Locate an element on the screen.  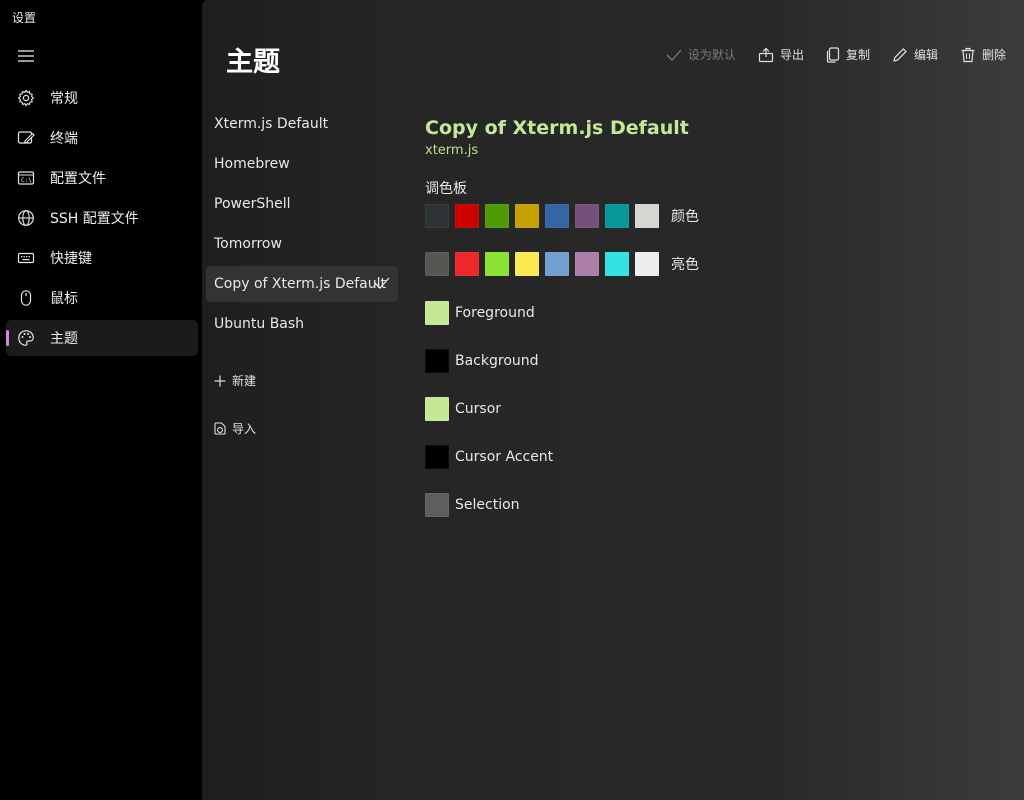
new-theme-button: 新建 is located at coordinates (235, 380).